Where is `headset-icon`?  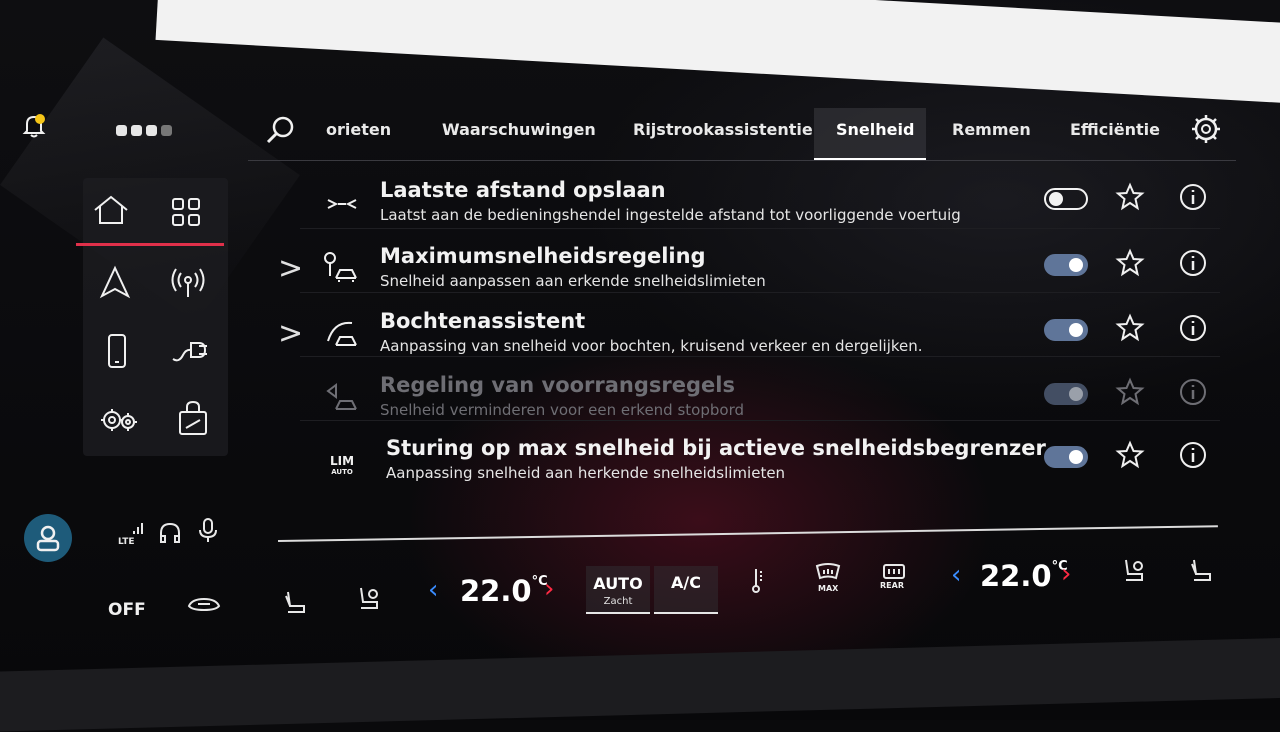 headset-icon is located at coordinates (170, 534).